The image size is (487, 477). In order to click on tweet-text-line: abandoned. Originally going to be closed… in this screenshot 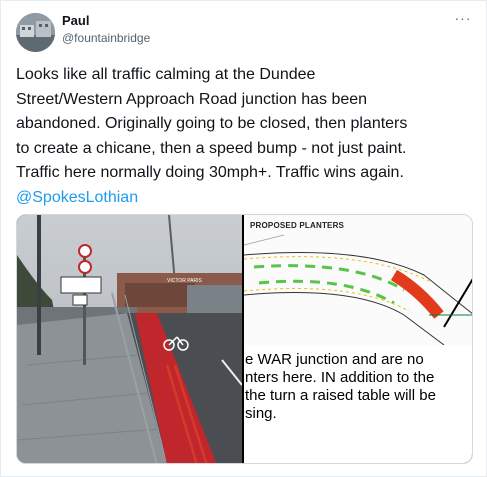, I will do `click(212, 123)`.